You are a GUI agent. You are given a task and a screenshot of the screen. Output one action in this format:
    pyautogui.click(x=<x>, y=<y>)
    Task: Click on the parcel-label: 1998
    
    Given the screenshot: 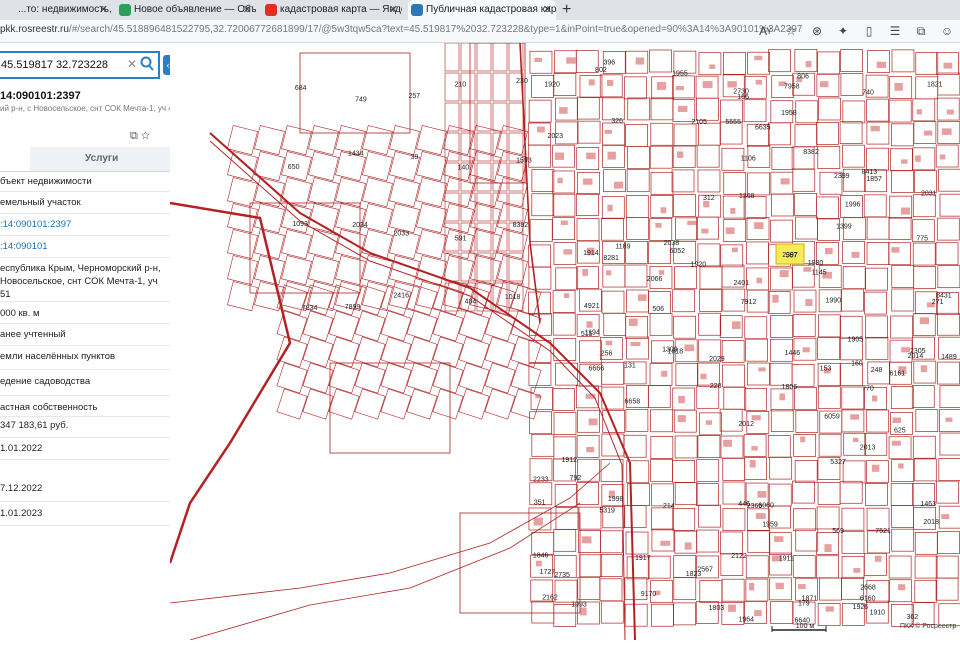 What is the action you would take?
    pyautogui.click(x=616, y=499)
    